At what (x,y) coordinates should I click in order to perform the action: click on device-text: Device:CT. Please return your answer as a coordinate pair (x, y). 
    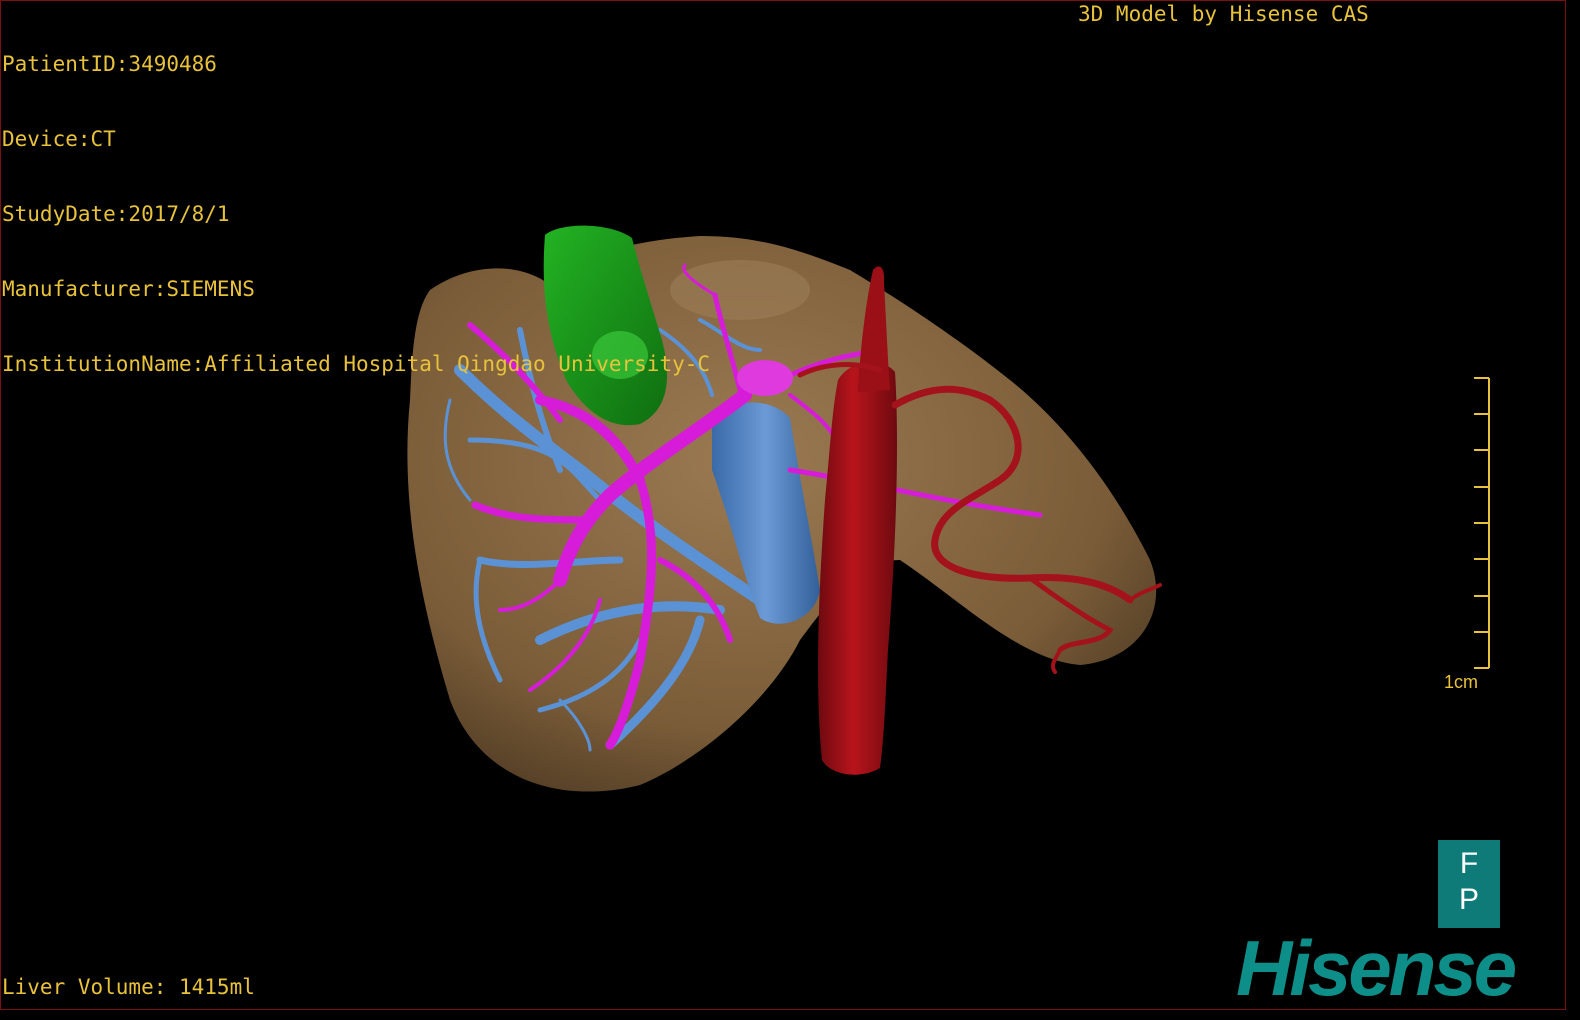
    Looking at the image, I should click on (59, 139).